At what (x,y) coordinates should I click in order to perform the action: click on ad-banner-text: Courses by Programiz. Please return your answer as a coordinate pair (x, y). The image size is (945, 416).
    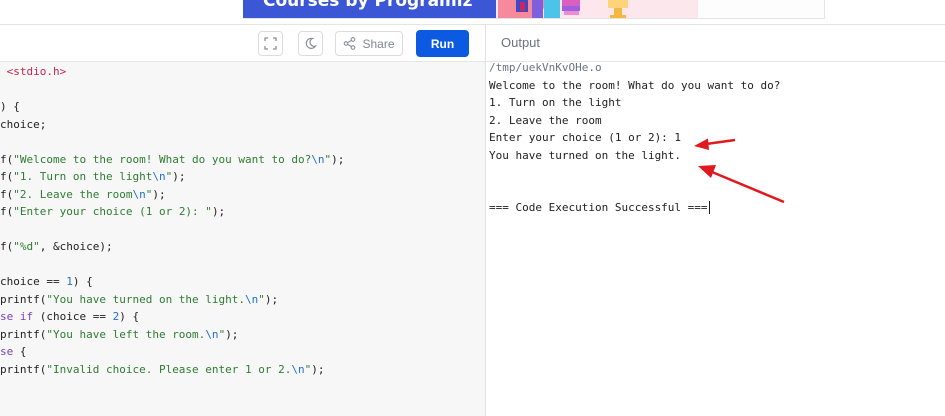
    Looking at the image, I should click on (368, 5).